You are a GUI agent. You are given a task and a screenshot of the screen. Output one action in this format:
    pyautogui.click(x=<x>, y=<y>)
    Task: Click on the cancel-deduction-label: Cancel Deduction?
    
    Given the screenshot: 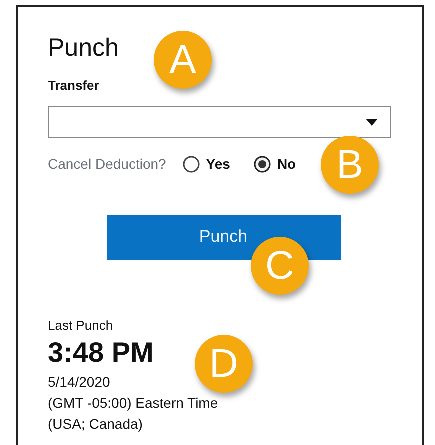 What is the action you would take?
    pyautogui.click(x=107, y=164)
    